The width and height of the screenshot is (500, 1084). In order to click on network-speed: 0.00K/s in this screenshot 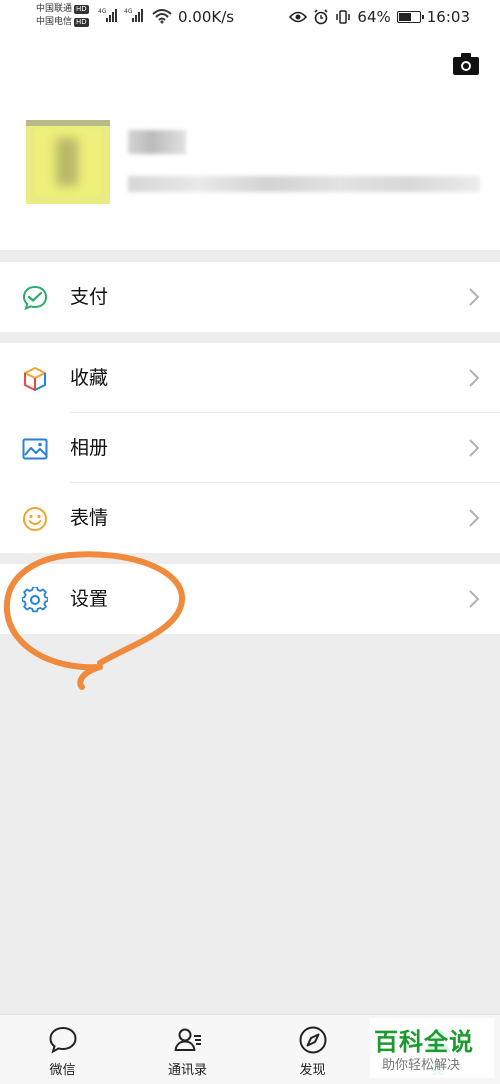, I will do `click(206, 17)`.